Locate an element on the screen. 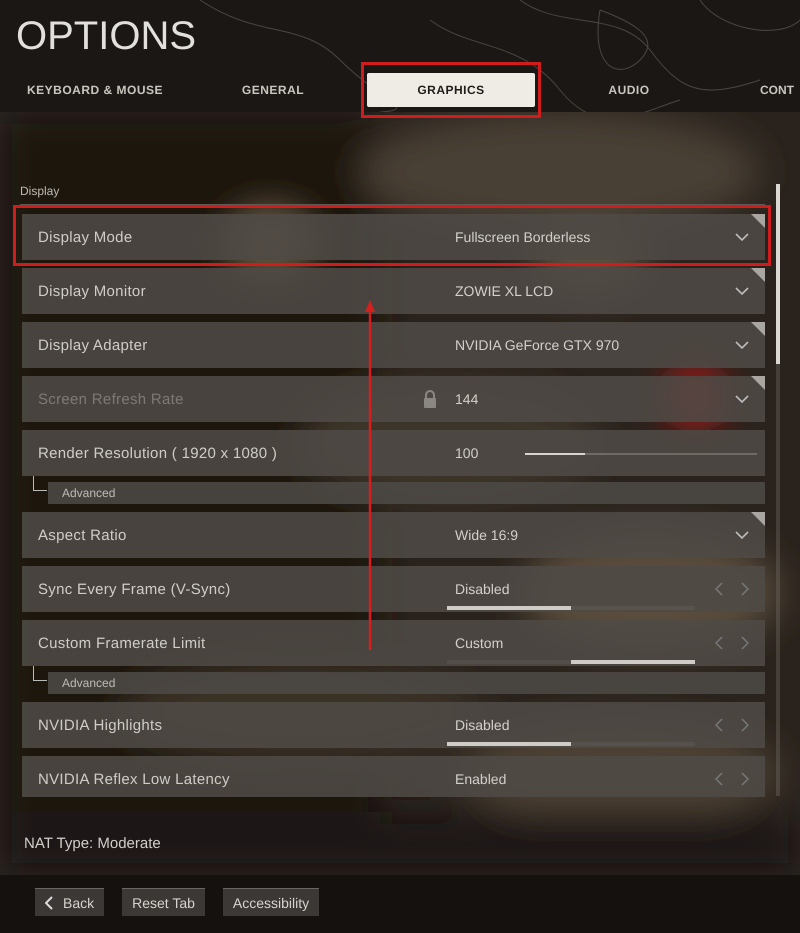 The height and width of the screenshot is (933, 800). setting-label: Sync Every Frame (V-Sync) is located at coordinates (134, 589).